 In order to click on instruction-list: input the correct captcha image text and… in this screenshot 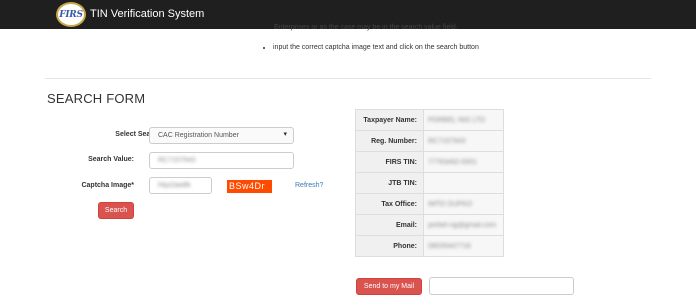, I will do `click(373, 48)`.